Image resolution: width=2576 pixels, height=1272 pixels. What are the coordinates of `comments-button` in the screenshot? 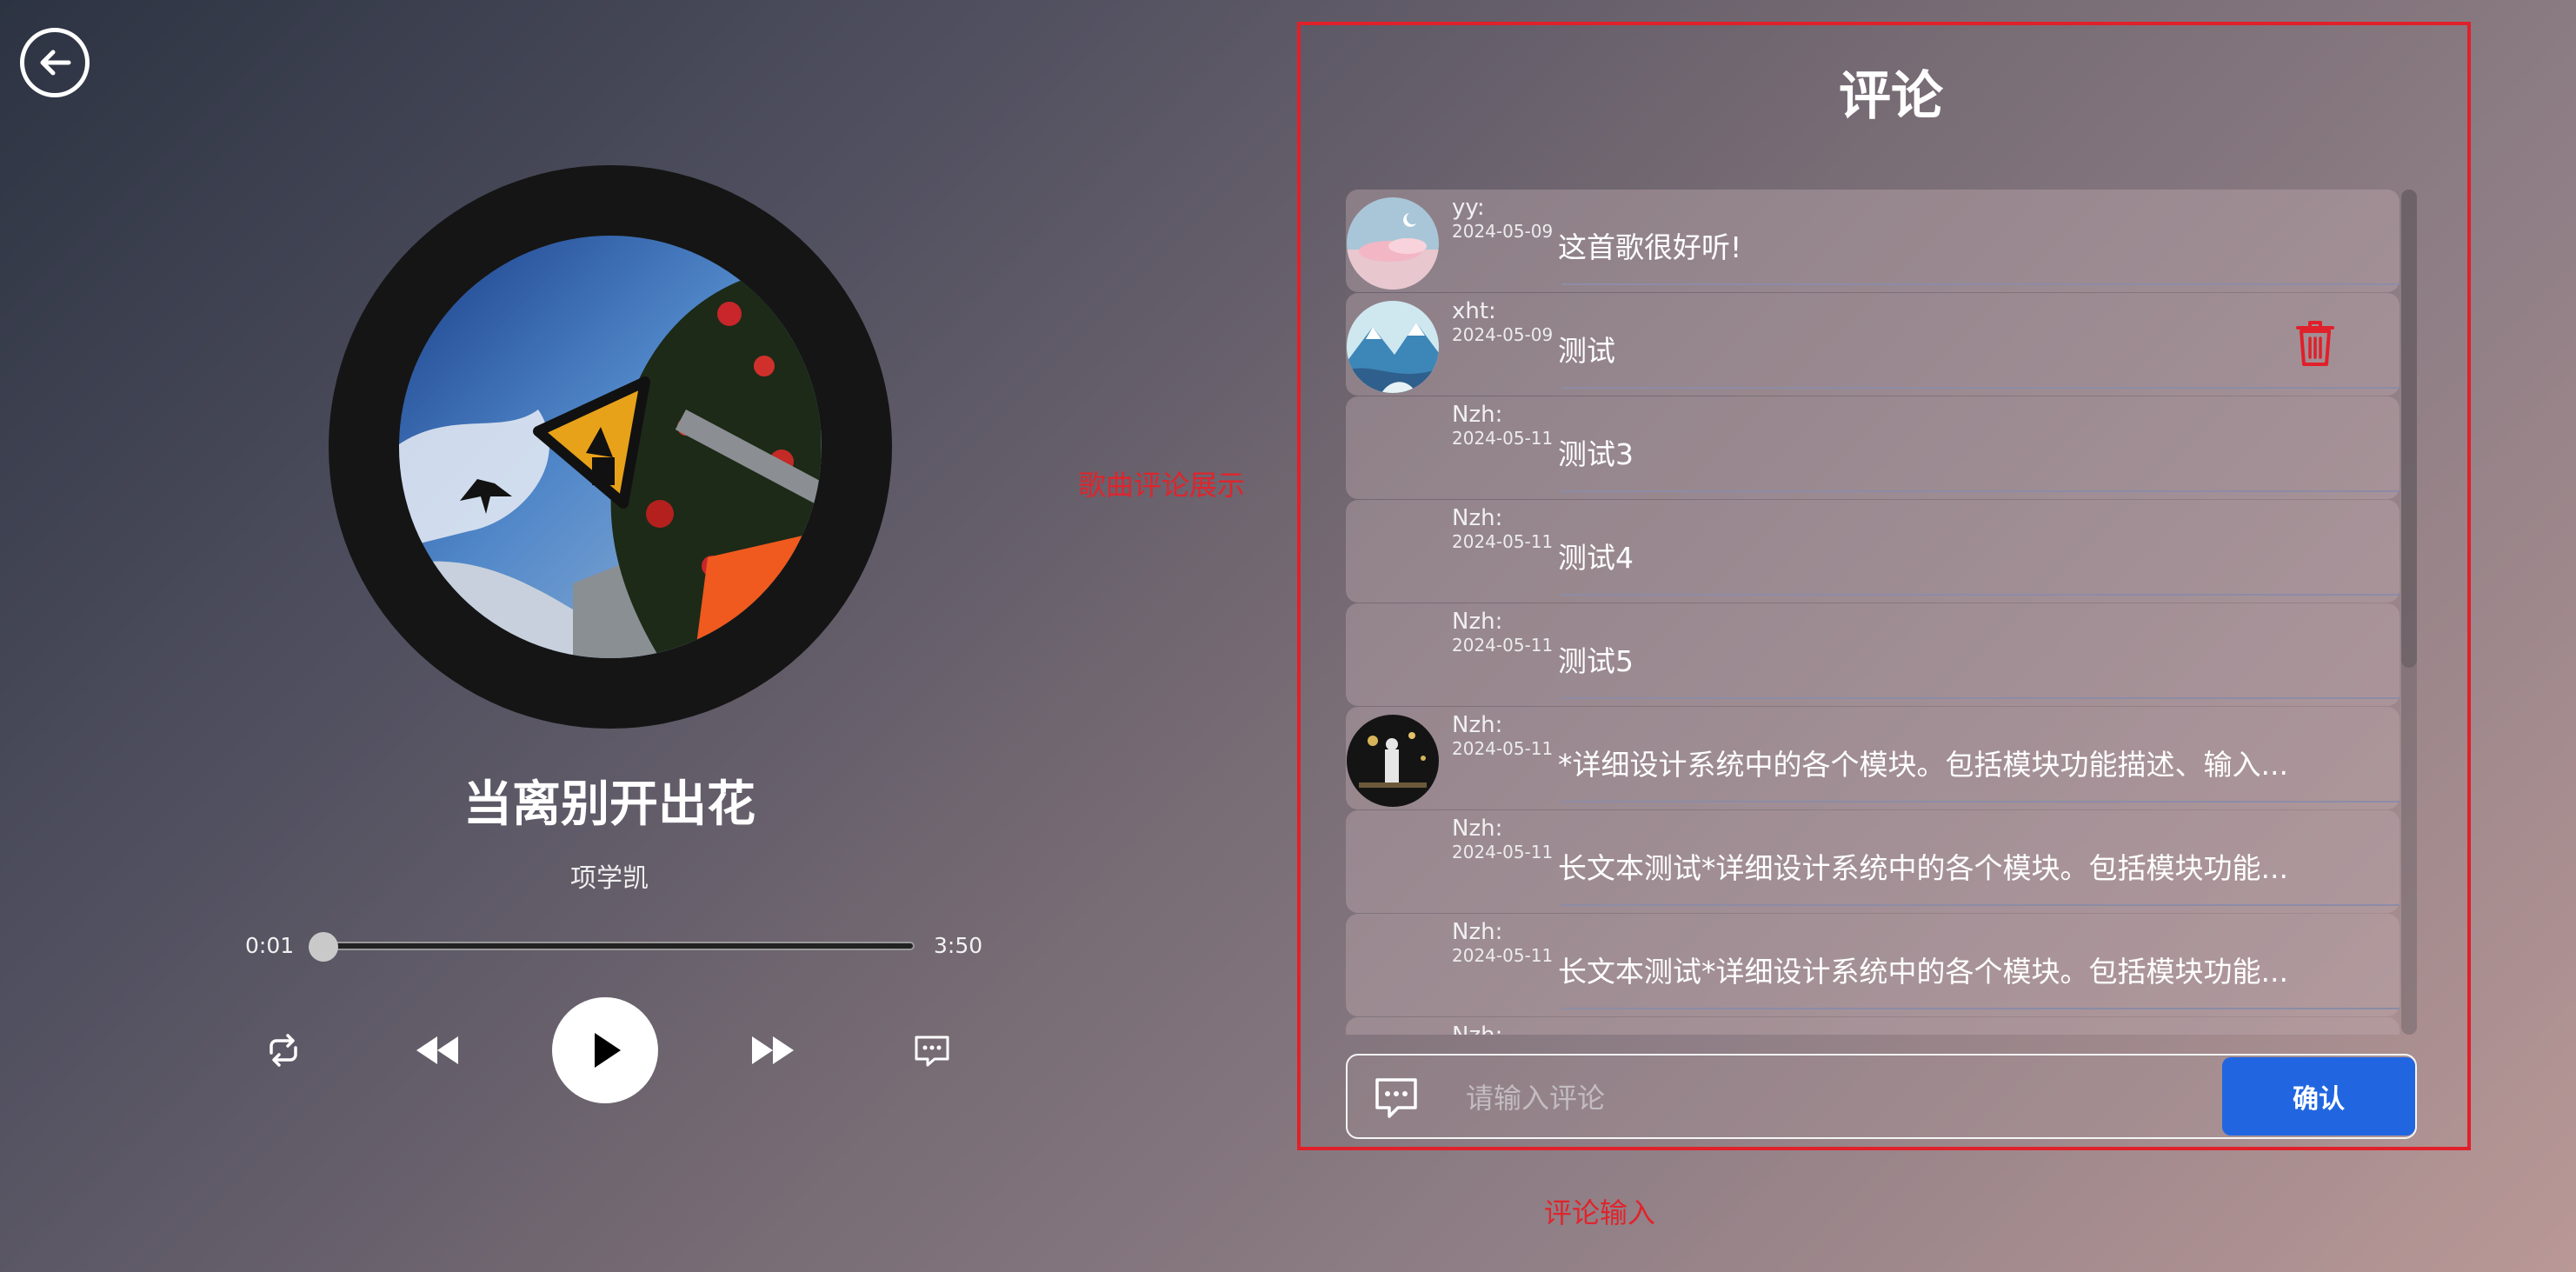 It's located at (932, 1050).